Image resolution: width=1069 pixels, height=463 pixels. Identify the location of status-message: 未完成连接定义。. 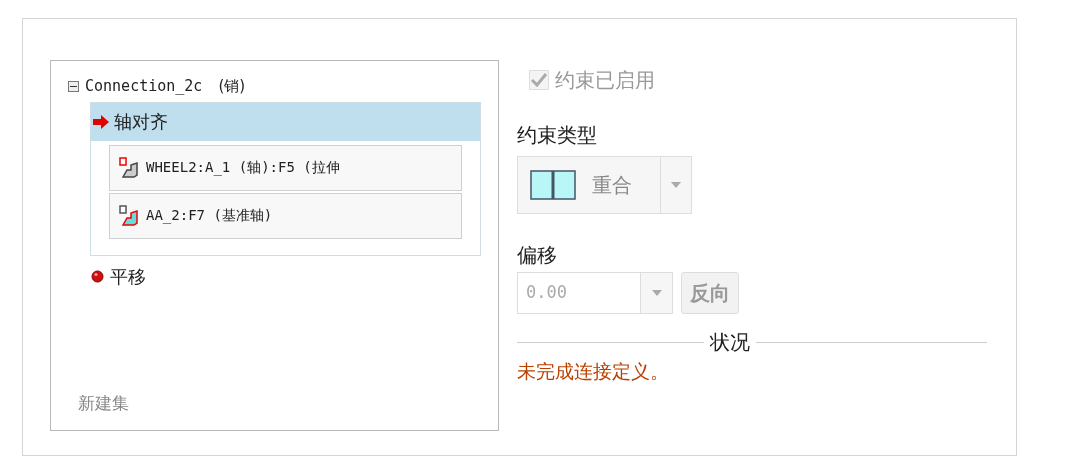
(593, 371).